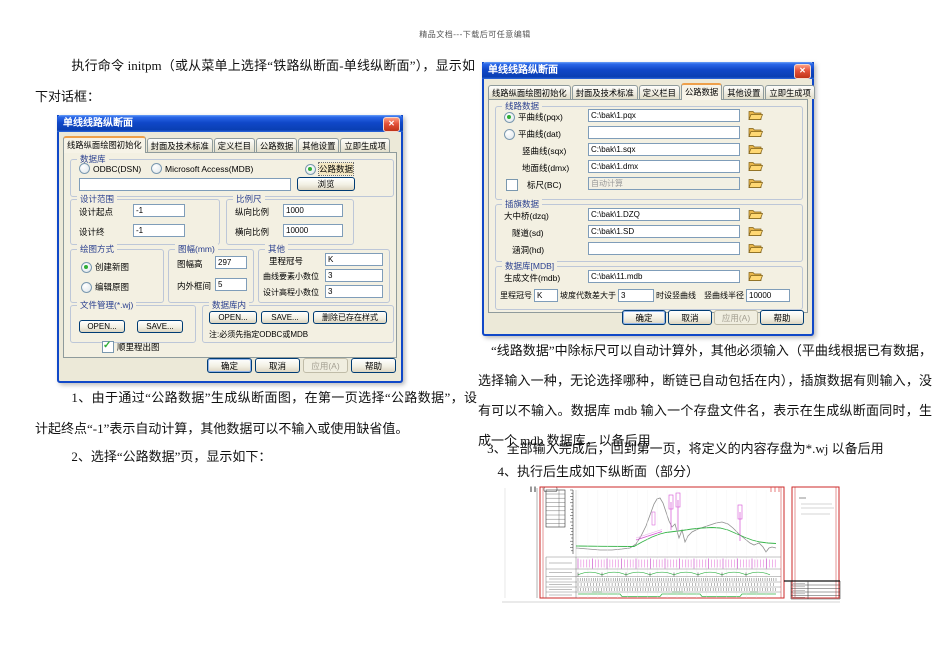 The height and width of the screenshot is (672, 950). Describe the element at coordinates (86, 267) in the screenshot. I see `radio-new-circle` at that location.